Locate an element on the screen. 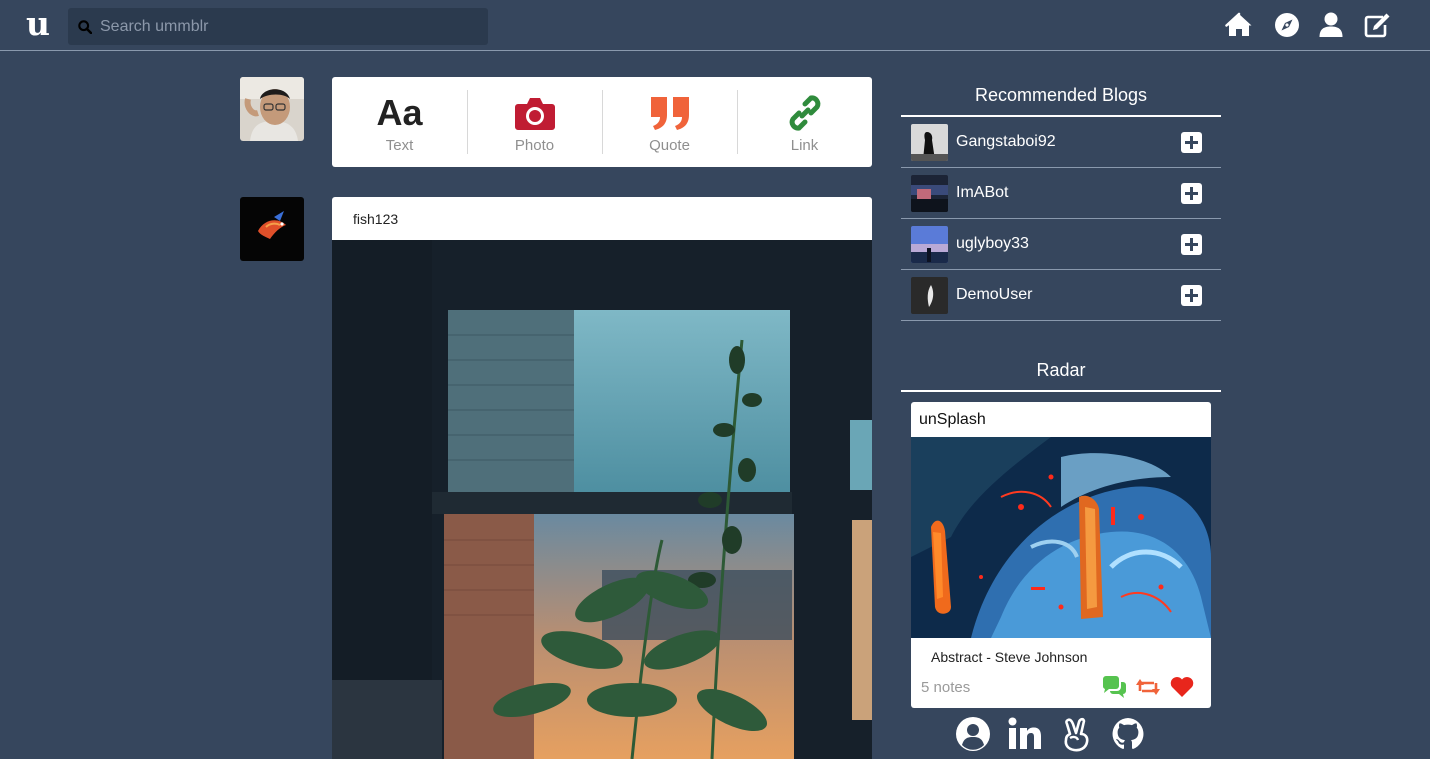  search-input is located at coordinates (285, 26).